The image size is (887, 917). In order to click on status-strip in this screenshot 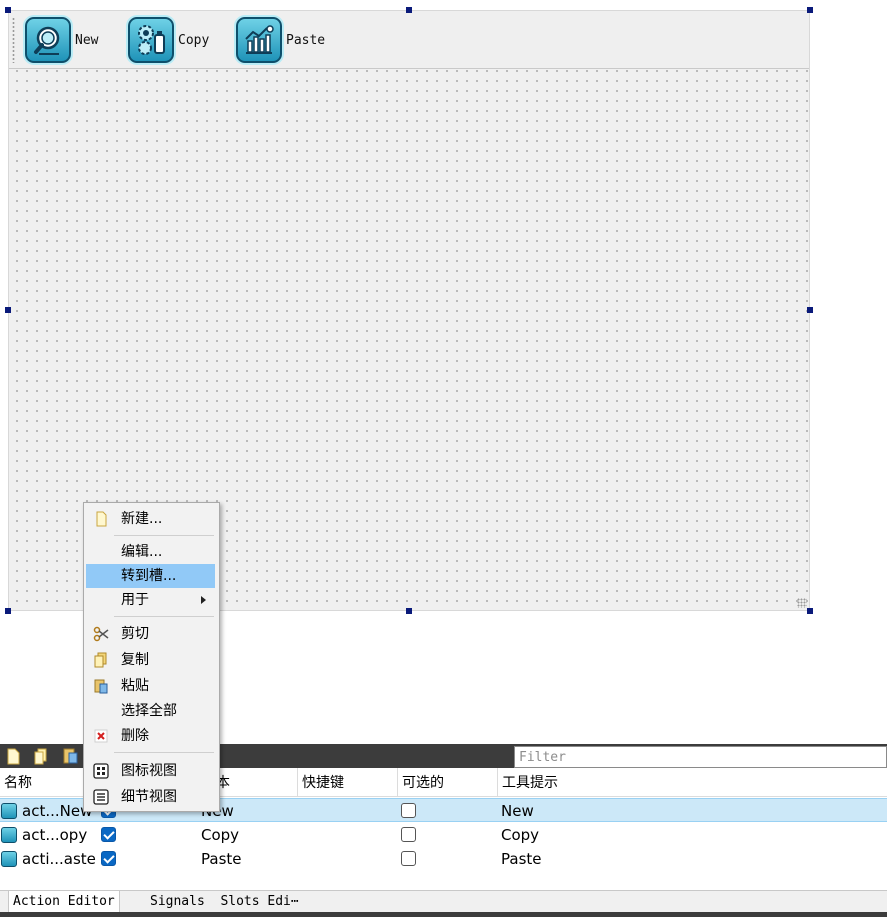, I will do `click(443, 914)`.